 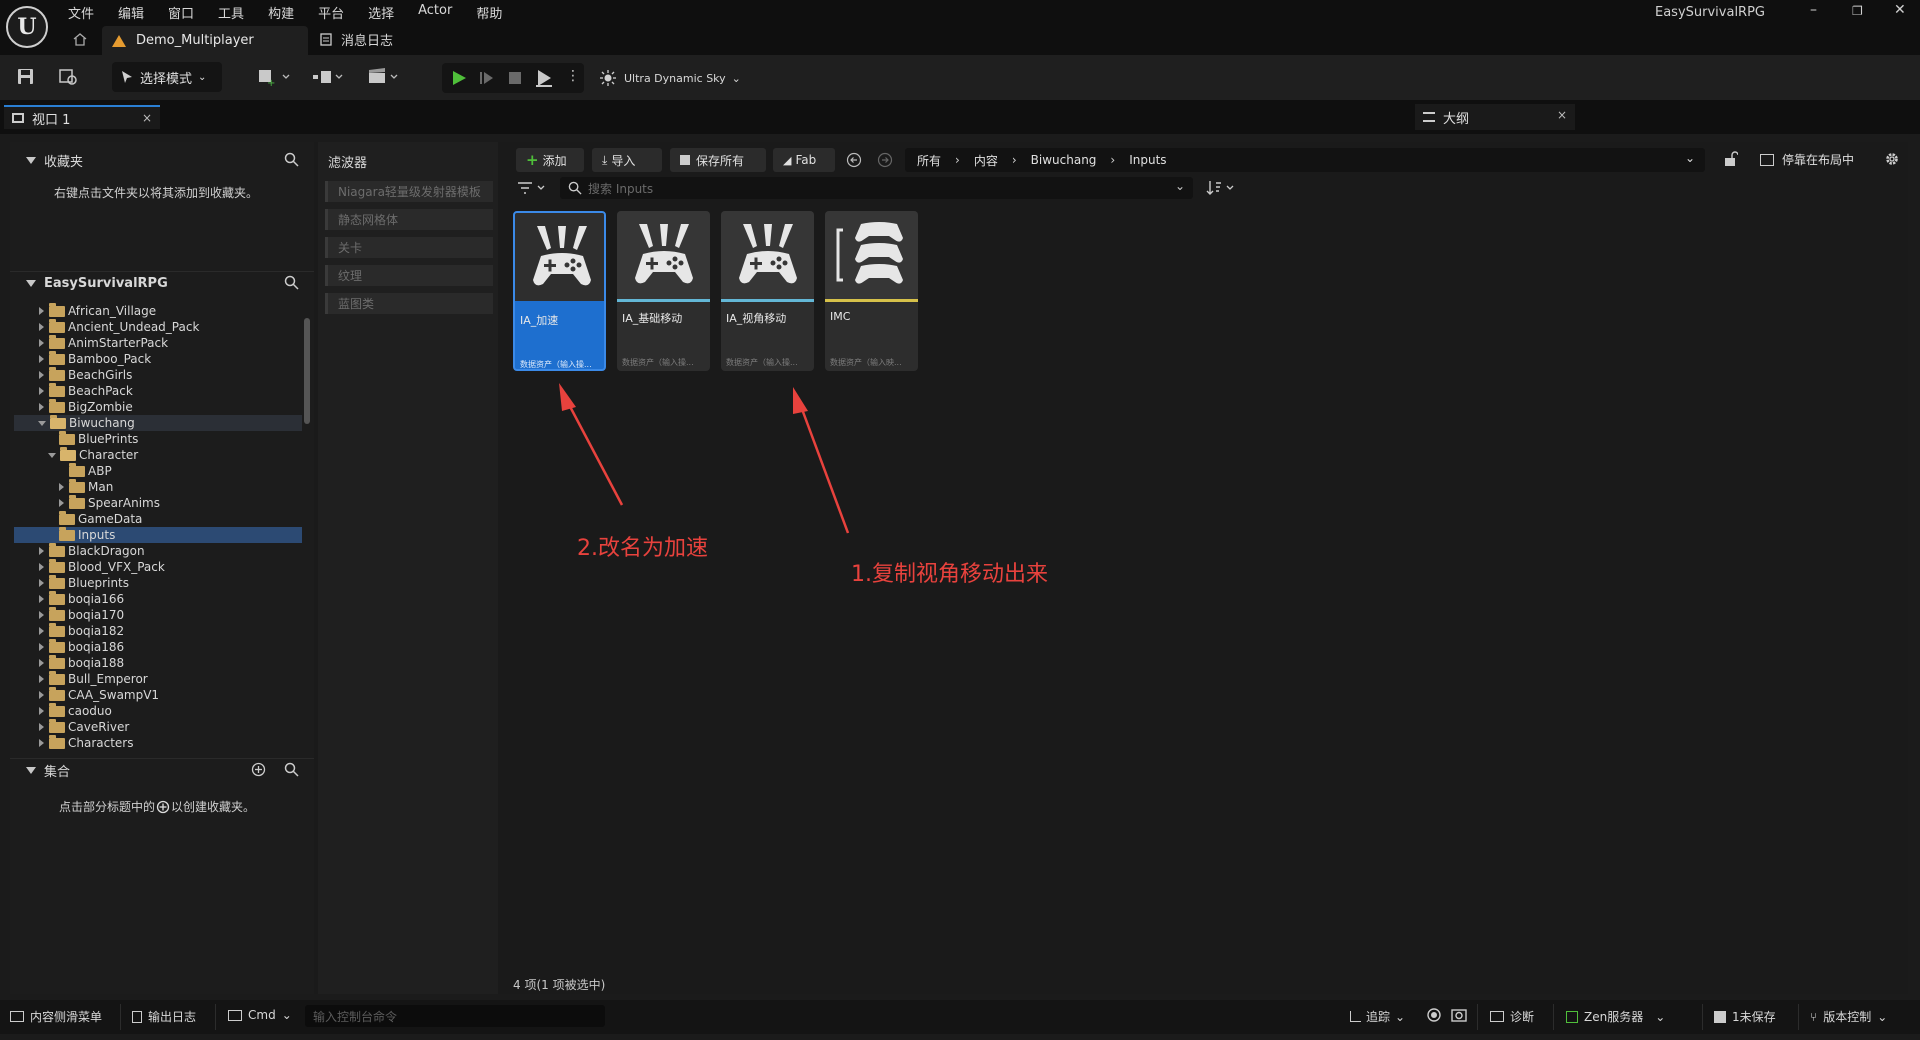 I want to click on output-log-button: 输出日志, so click(x=164, y=1016).